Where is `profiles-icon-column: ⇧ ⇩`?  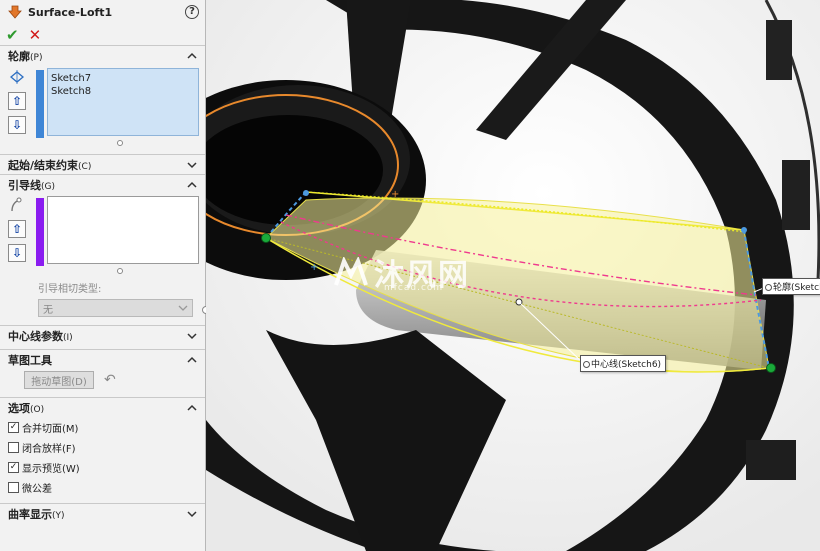 profiles-icon-column: ⇧ ⇩ is located at coordinates (19, 103).